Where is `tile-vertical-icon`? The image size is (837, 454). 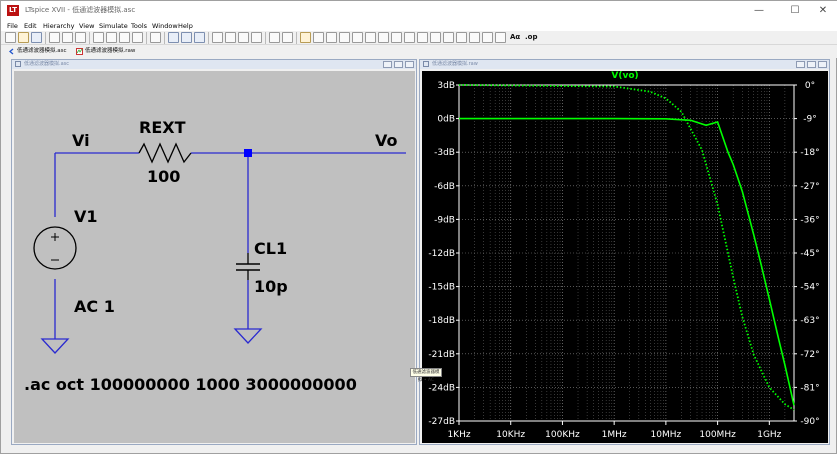
tile-vertical-icon is located at coordinates (186, 37).